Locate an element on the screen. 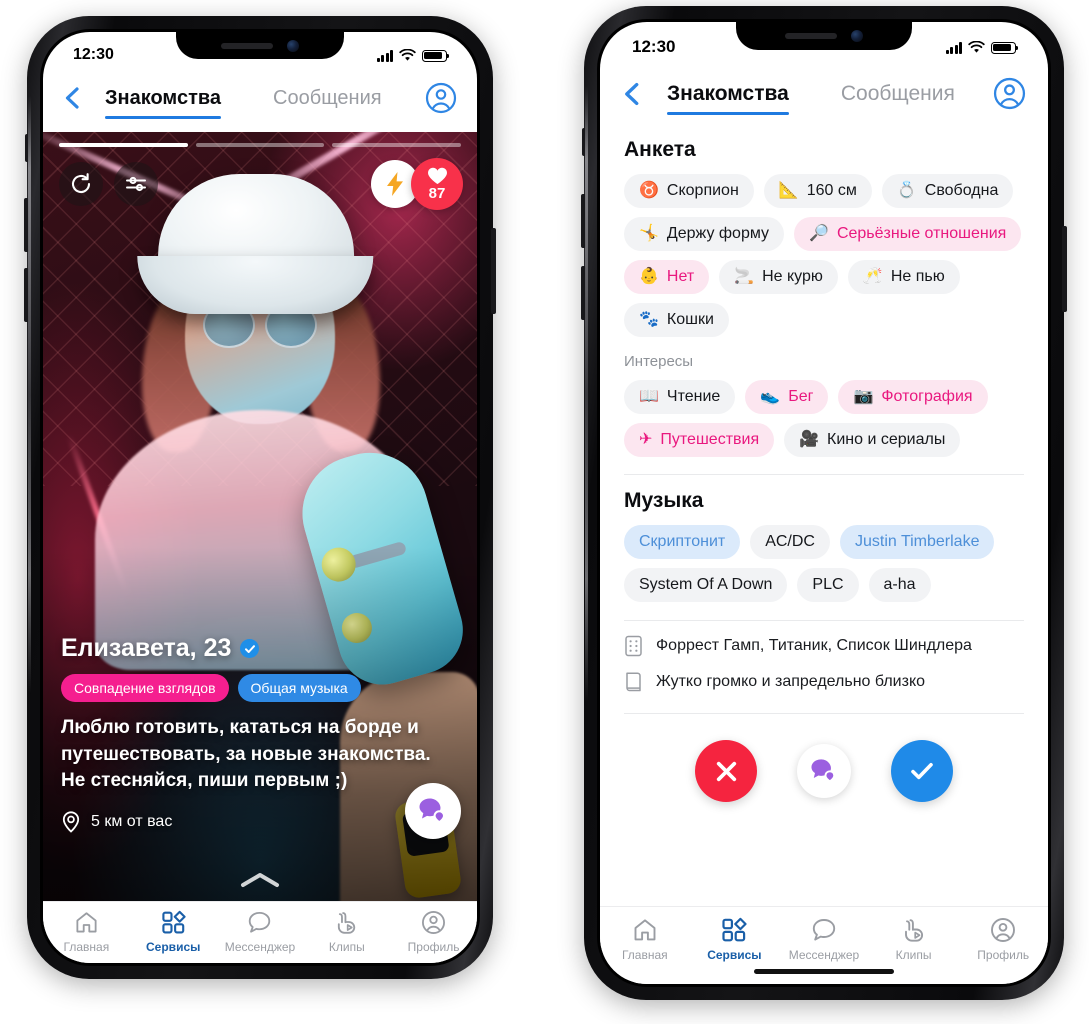 The height and width of the screenshot is (1024, 1089). anketa-chip-emoji-icon: 🤸 is located at coordinates (649, 233).